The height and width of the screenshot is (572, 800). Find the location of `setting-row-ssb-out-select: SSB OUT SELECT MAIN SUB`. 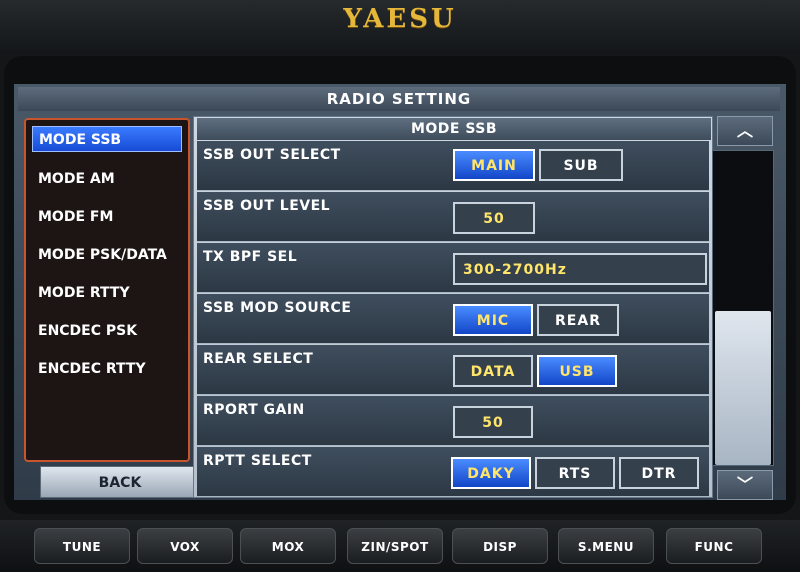

setting-row-ssb-out-select: SSB OUT SELECT MAIN SUB is located at coordinates (453, 166).